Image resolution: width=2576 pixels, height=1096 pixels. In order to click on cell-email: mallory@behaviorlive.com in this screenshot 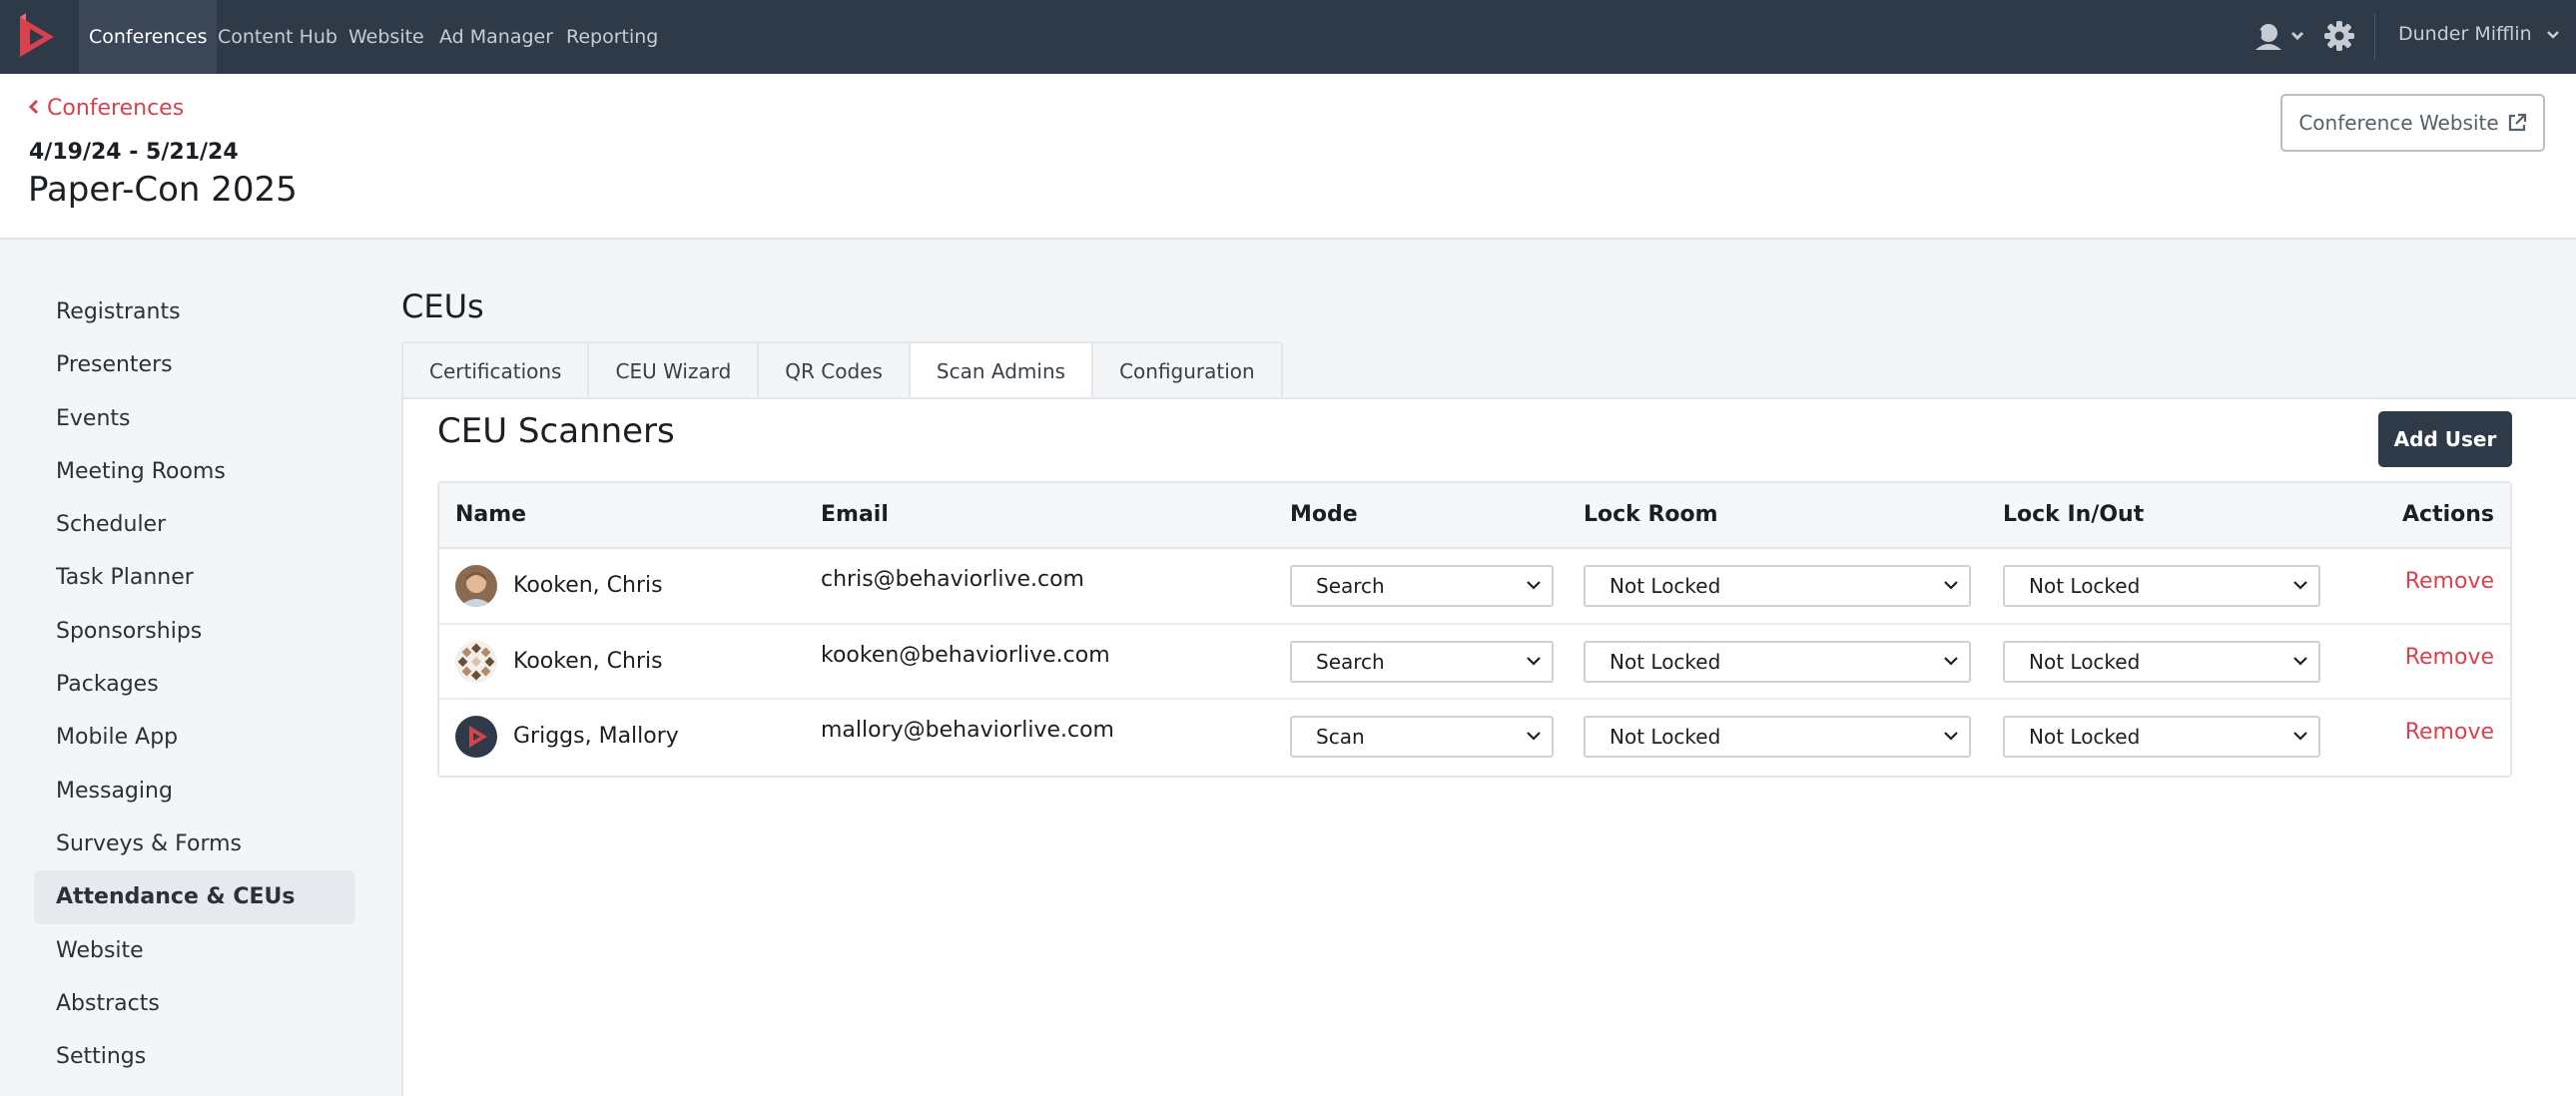, I will do `click(967, 730)`.